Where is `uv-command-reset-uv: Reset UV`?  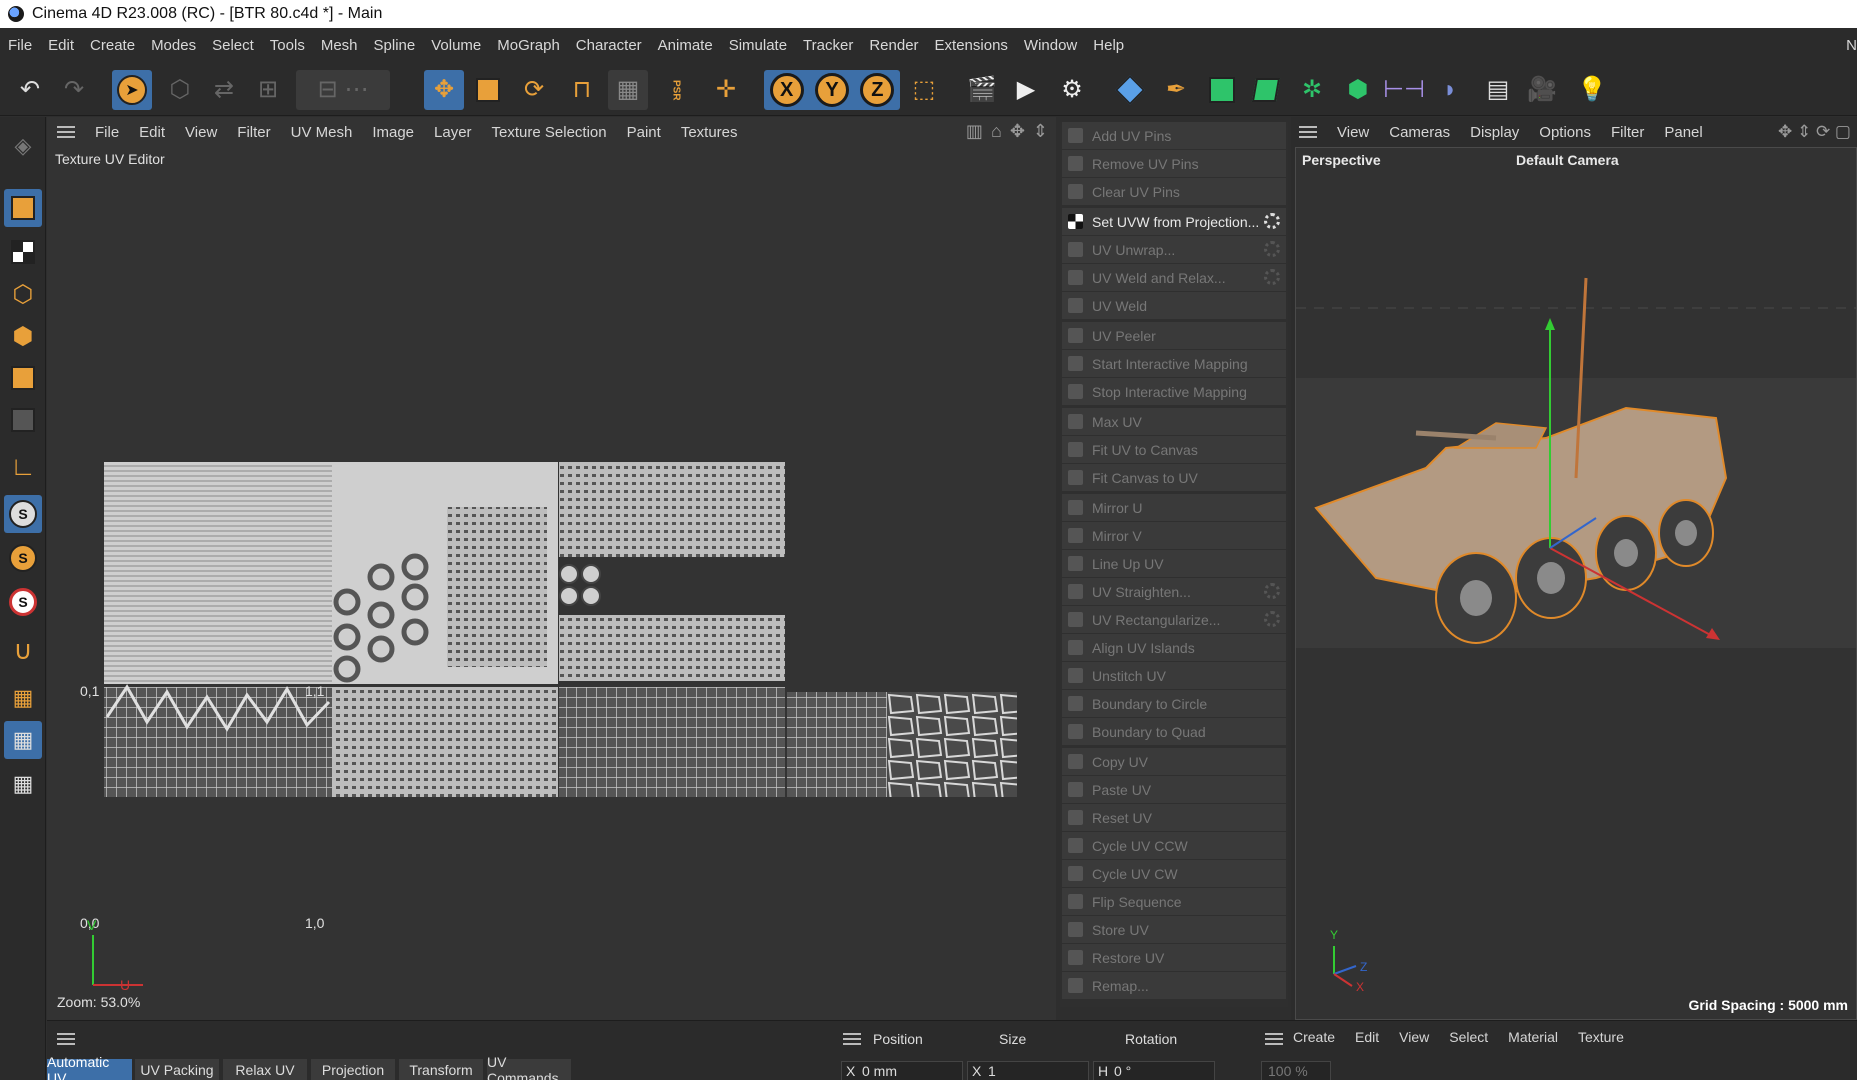 uv-command-reset-uv: Reset UV is located at coordinates (1174, 817).